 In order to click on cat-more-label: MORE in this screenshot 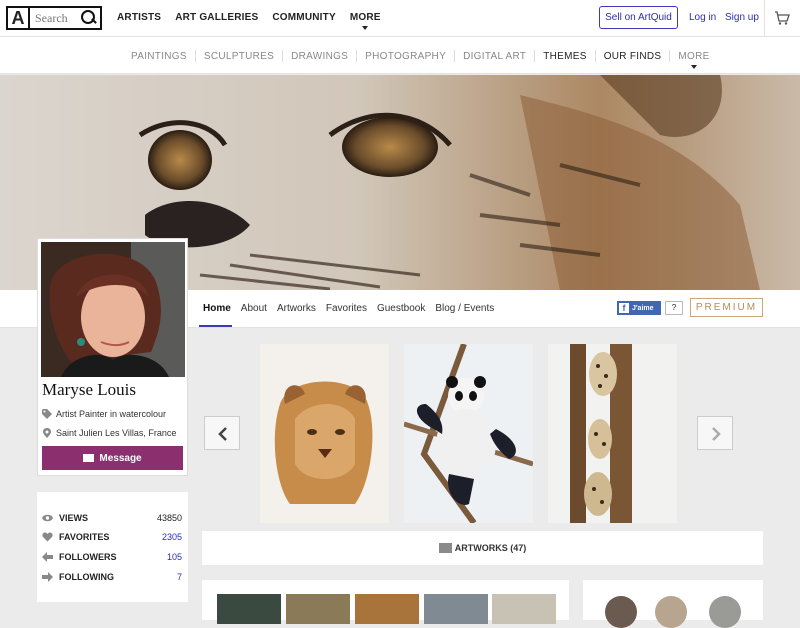, I will do `click(694, 56)`.